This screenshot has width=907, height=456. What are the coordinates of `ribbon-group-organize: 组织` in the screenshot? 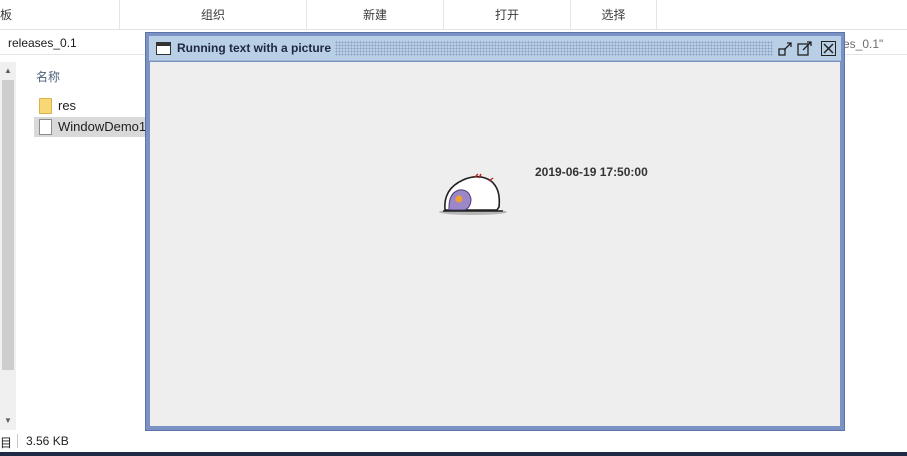 It's located at (213, 15).